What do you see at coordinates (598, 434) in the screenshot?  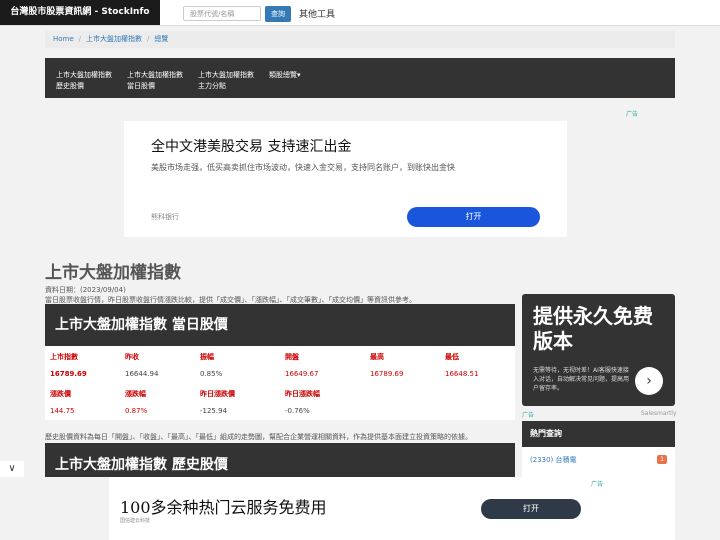 I see `hot-queries-title: 熱門查詢` at bounding box center [598, 434].